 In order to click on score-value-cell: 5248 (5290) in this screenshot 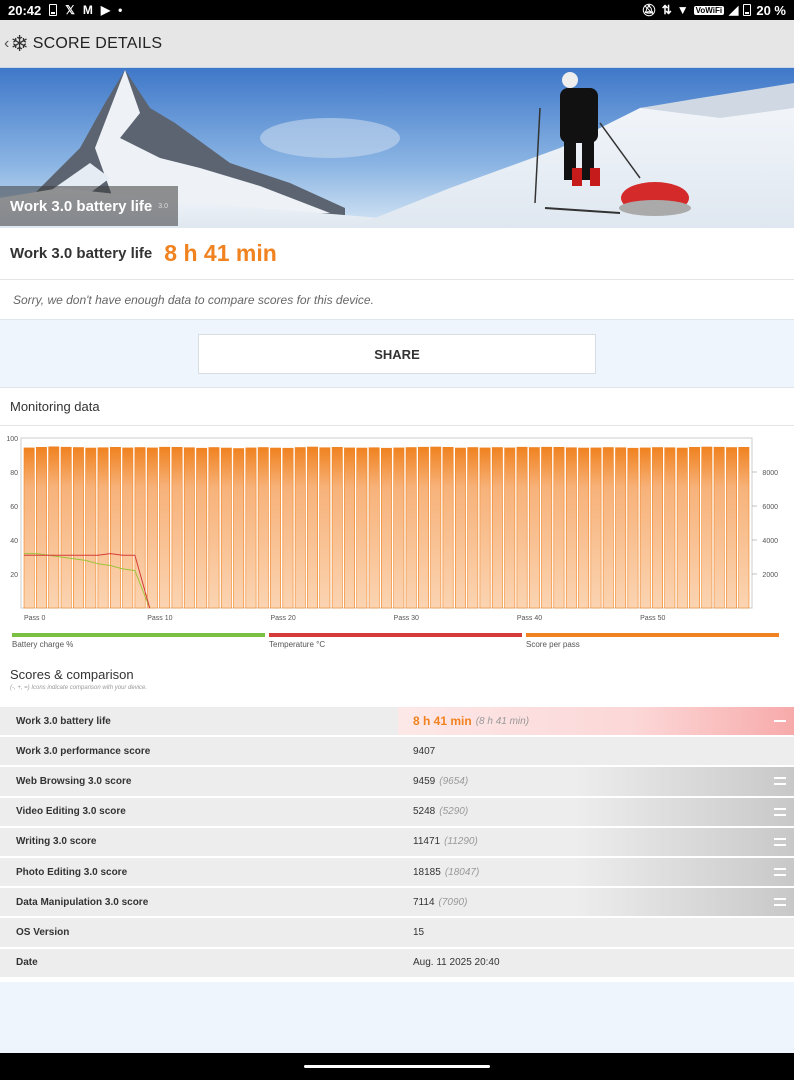, I will do `click(596, 811)`.